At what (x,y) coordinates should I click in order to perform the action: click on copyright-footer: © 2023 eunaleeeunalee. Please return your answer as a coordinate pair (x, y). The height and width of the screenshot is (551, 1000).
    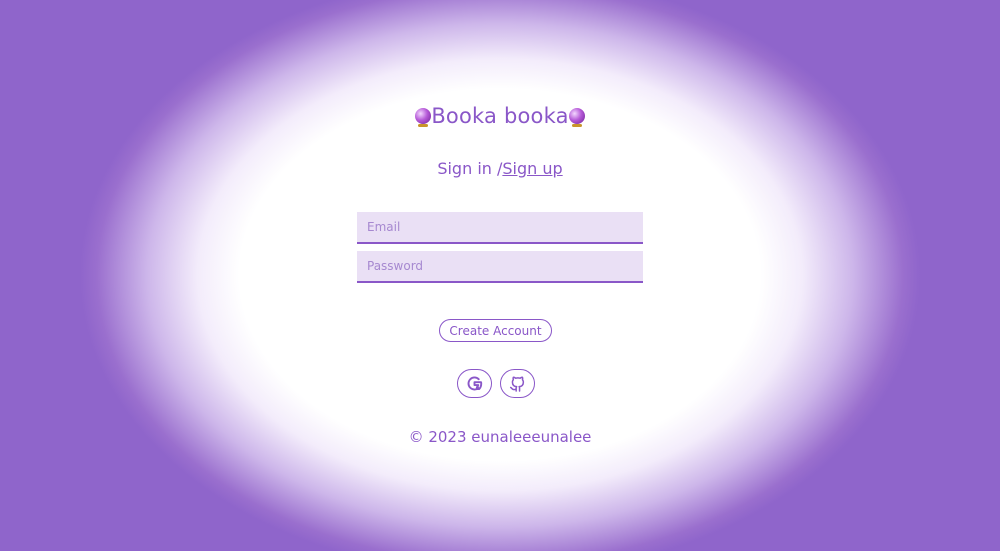
    Looking at the image, I should click on (500, 437).